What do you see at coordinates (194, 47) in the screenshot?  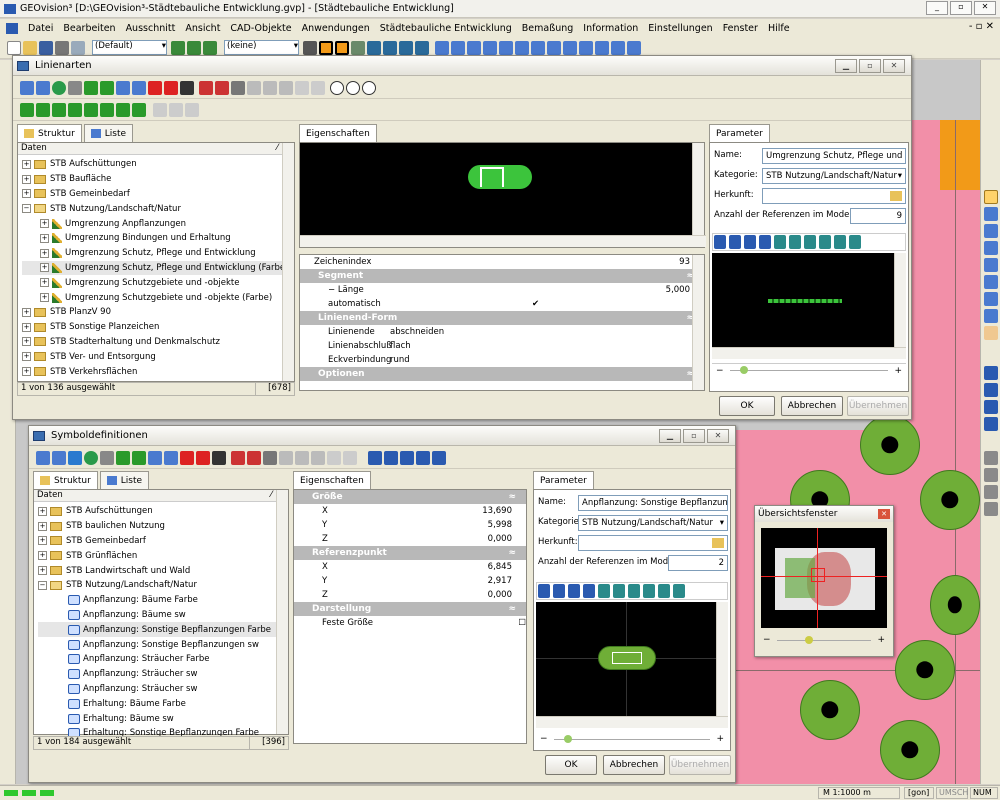 I see `layer-add-icon` at bounding box center [194, 47].